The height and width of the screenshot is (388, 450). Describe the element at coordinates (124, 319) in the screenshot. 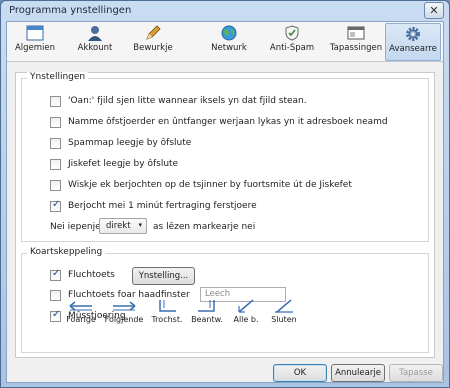

I see `gesture-label: Folgjende` at that location.